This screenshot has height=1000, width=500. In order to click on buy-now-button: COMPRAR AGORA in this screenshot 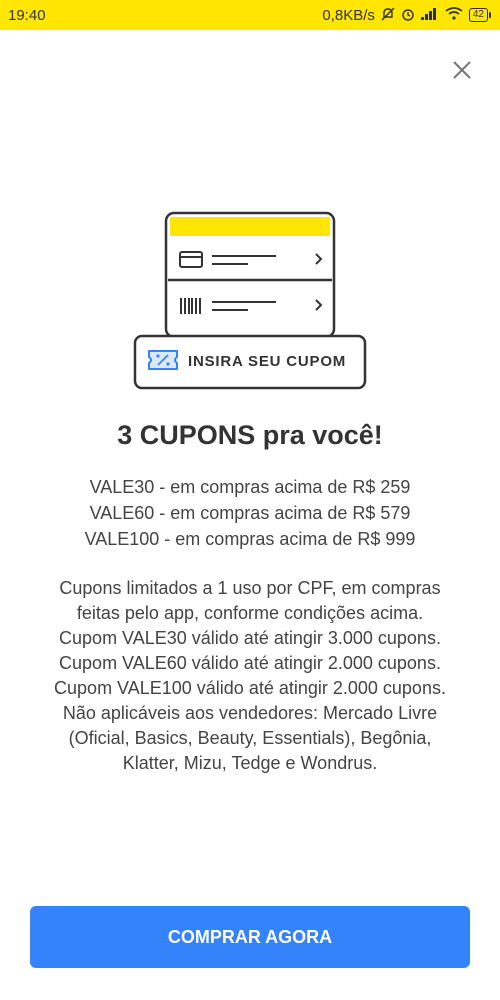, I will do `click(250, 937)`.